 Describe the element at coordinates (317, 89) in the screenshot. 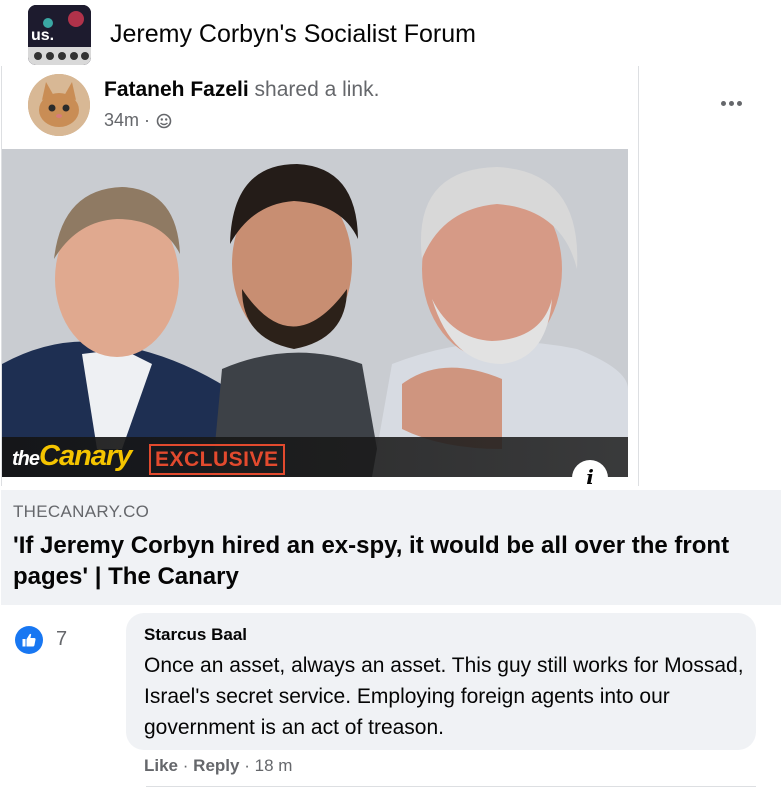

I see `post-action-text: shared a link.` at that location.